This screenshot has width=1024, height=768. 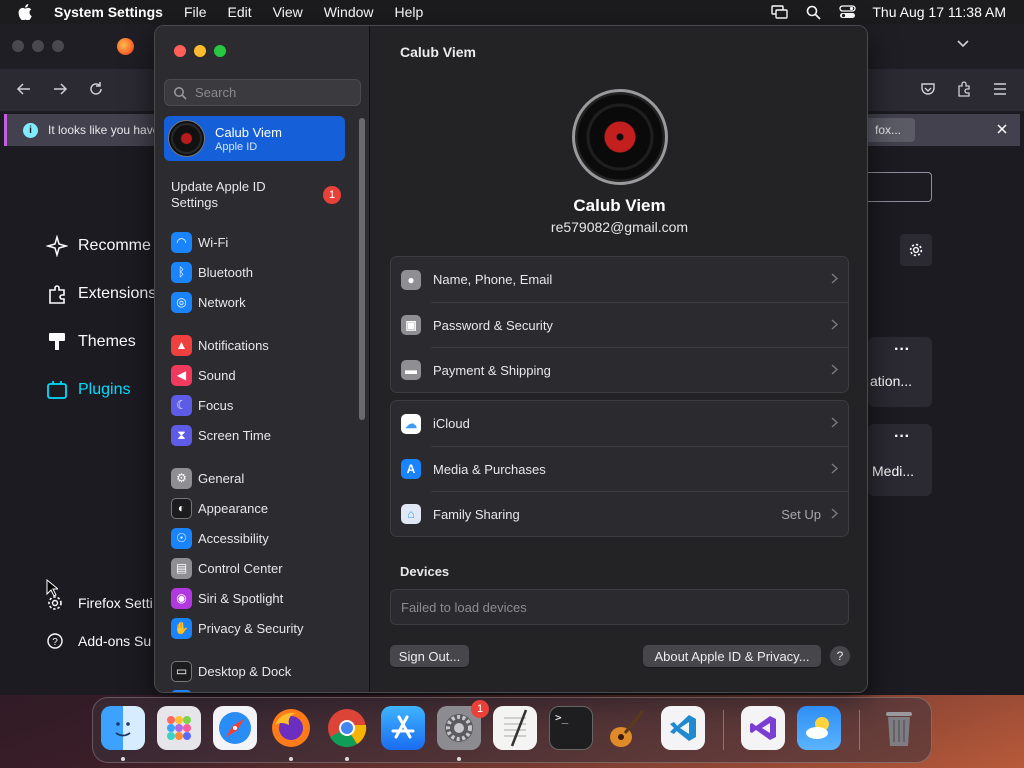 I want to click on speaker-icon: ◀, so click(x=181, y=375).